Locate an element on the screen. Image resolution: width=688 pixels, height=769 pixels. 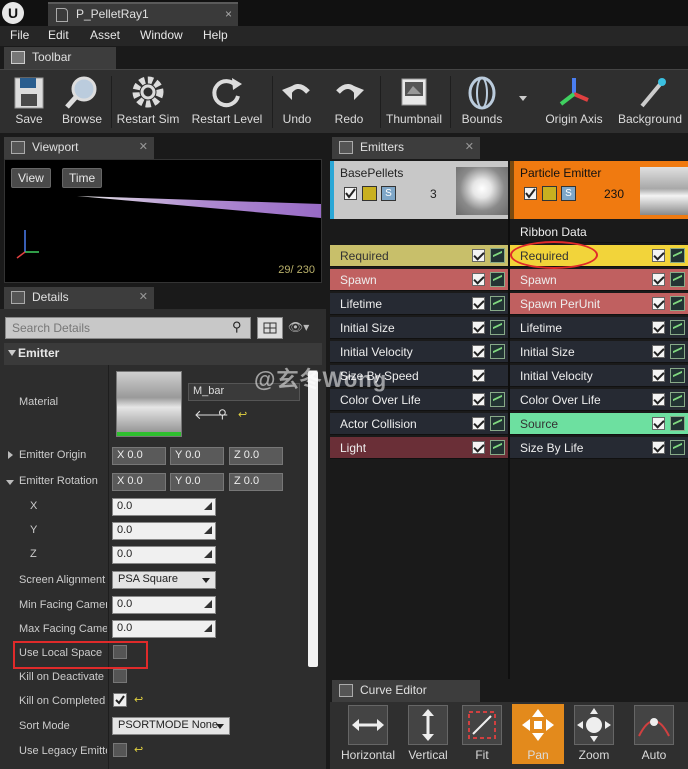
expand-arrow-icon is located at coordinates (10, 455).